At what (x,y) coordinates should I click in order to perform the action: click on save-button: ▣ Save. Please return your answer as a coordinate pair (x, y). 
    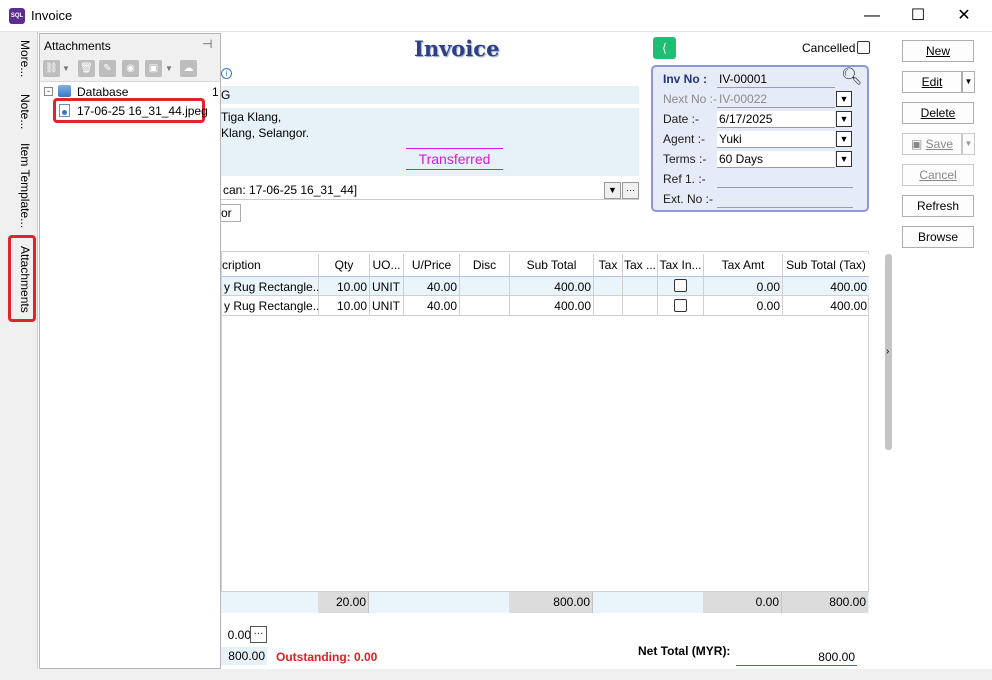
    Looking at the image, I should click on (932, 144).